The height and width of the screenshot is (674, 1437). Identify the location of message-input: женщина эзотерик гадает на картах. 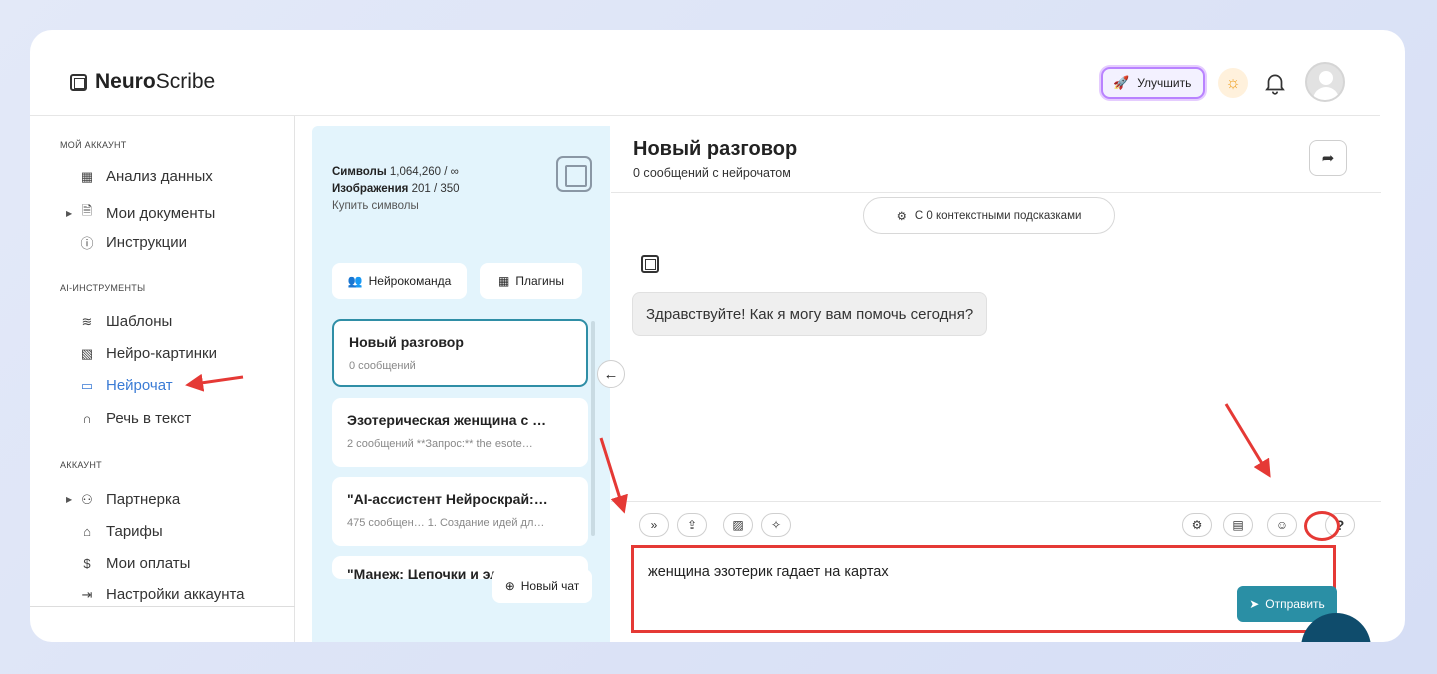
(768, 572).